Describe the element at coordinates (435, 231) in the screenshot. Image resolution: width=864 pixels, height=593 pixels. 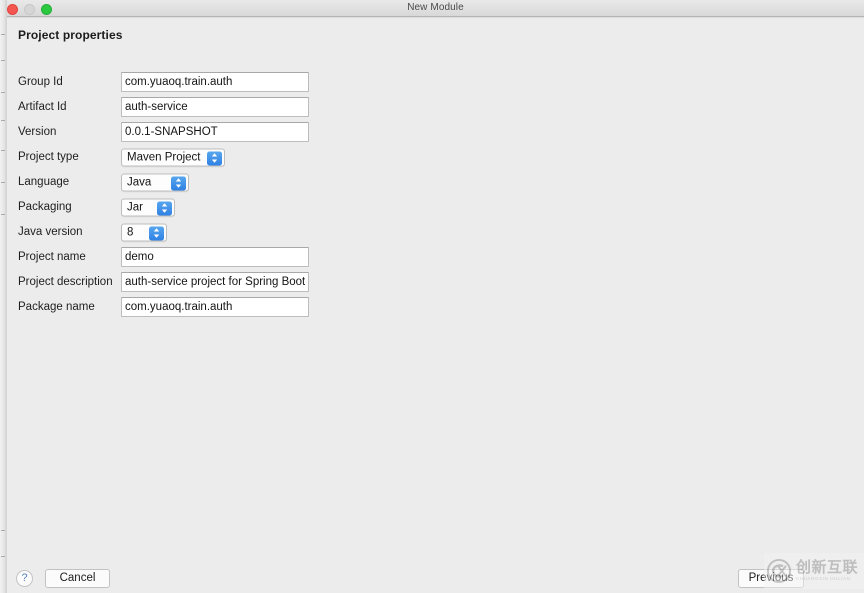
I see `form-row-java-version: Java version 8` at that location.